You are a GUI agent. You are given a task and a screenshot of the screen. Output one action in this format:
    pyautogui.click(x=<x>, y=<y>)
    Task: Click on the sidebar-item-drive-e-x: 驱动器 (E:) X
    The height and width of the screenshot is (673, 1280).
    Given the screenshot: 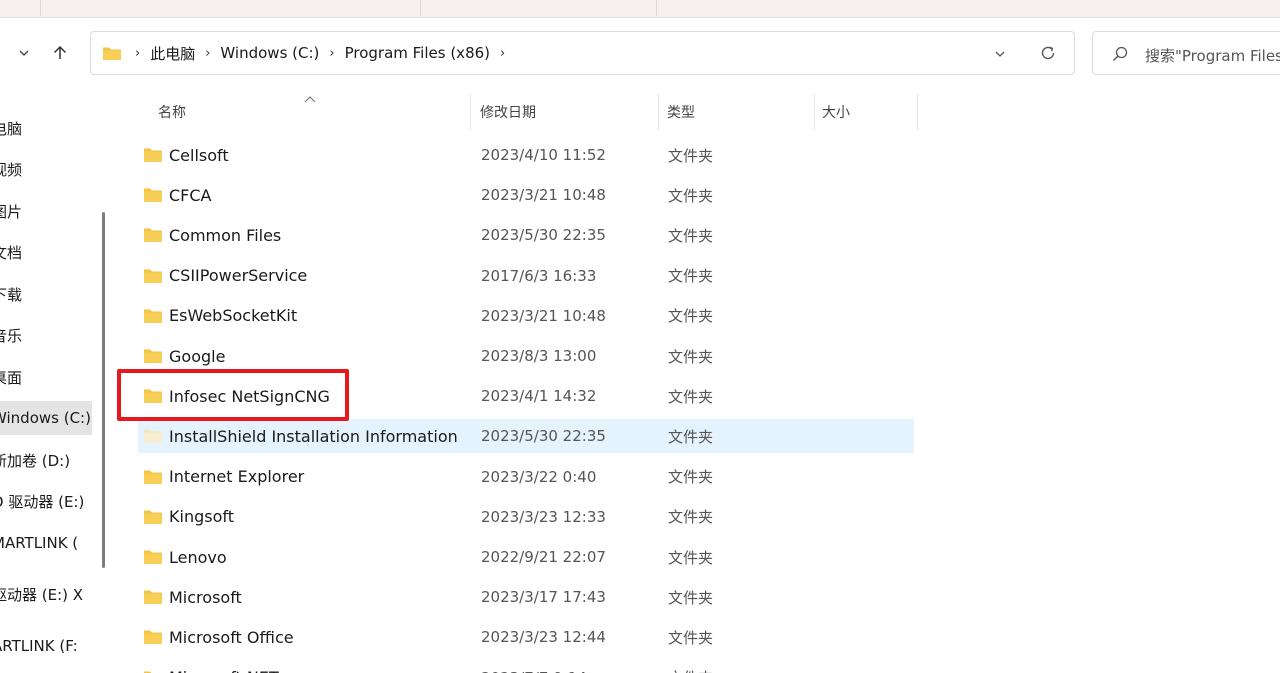 What is the action you would take?
    pyautogui.click(x=46, y=594)
    